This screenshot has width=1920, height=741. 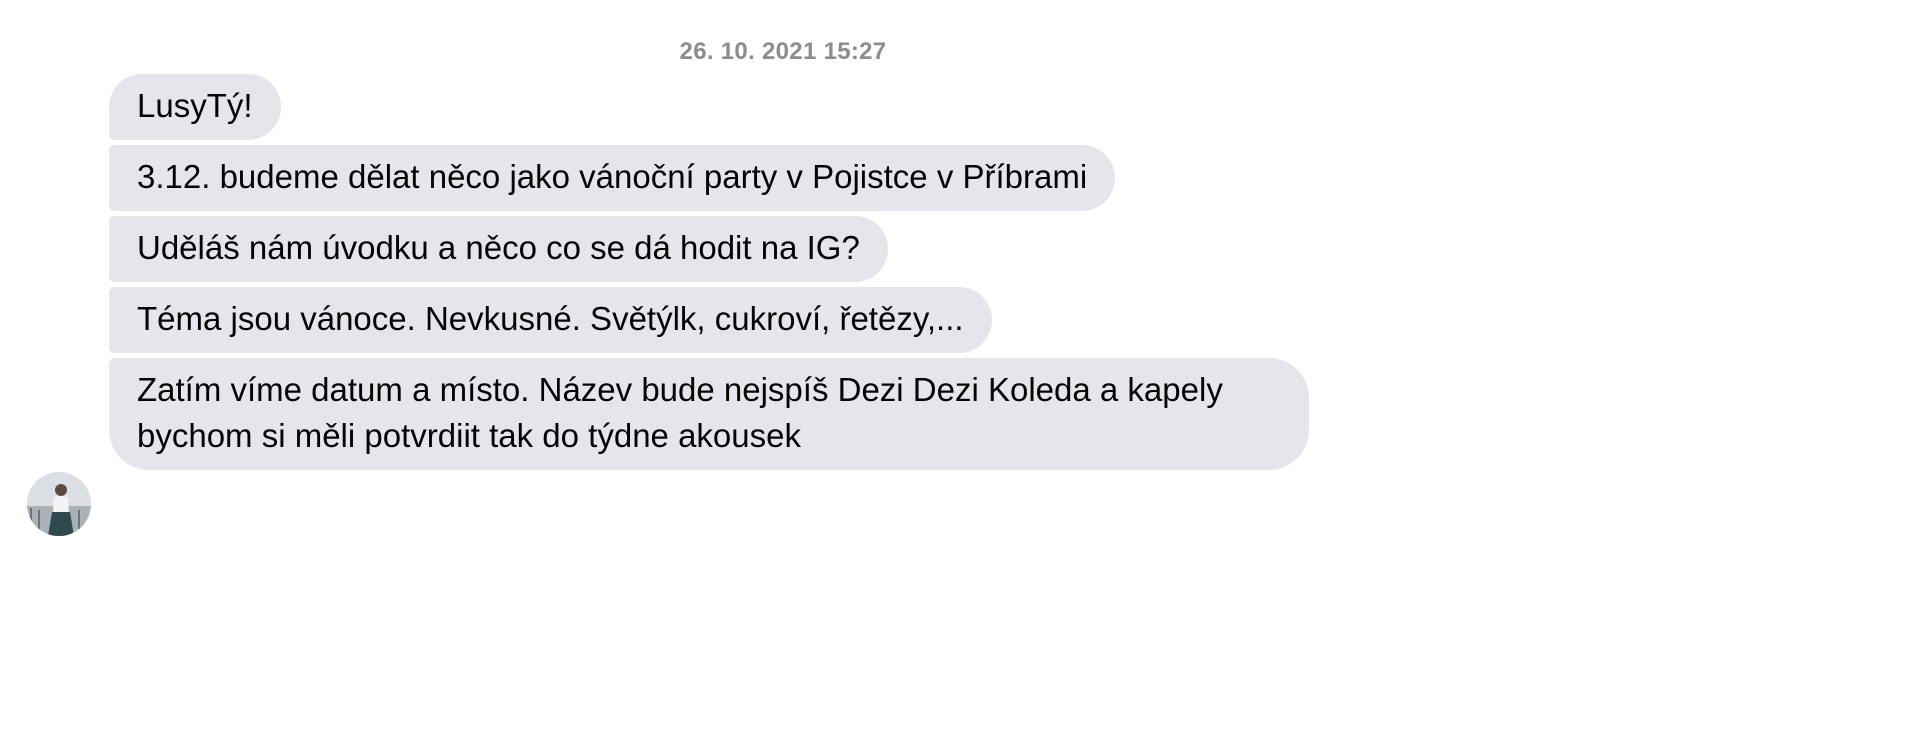 I want to click on avatar-photo-icon, so click(x=59, y=504).